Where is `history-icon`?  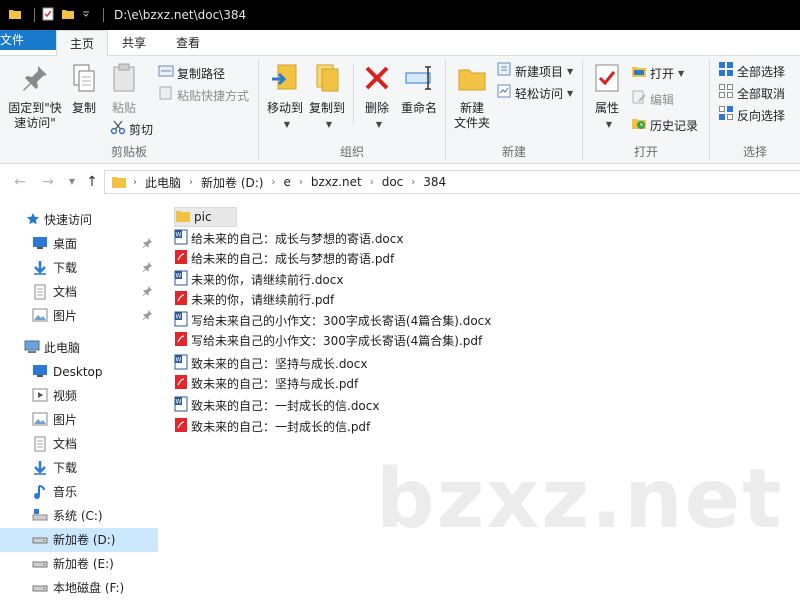 history-icon is located at coordinates (639, 126).